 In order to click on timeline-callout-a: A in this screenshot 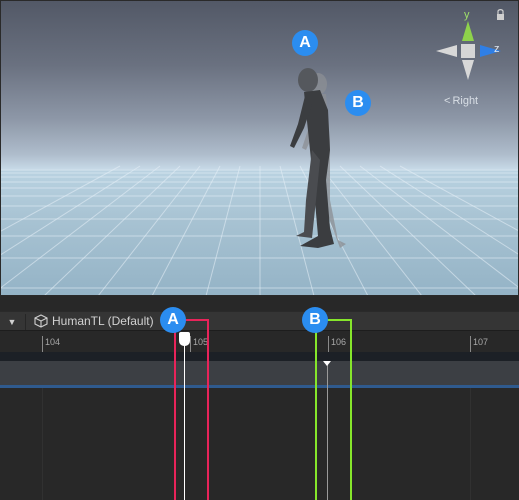, I will do `click(173, 320)`.